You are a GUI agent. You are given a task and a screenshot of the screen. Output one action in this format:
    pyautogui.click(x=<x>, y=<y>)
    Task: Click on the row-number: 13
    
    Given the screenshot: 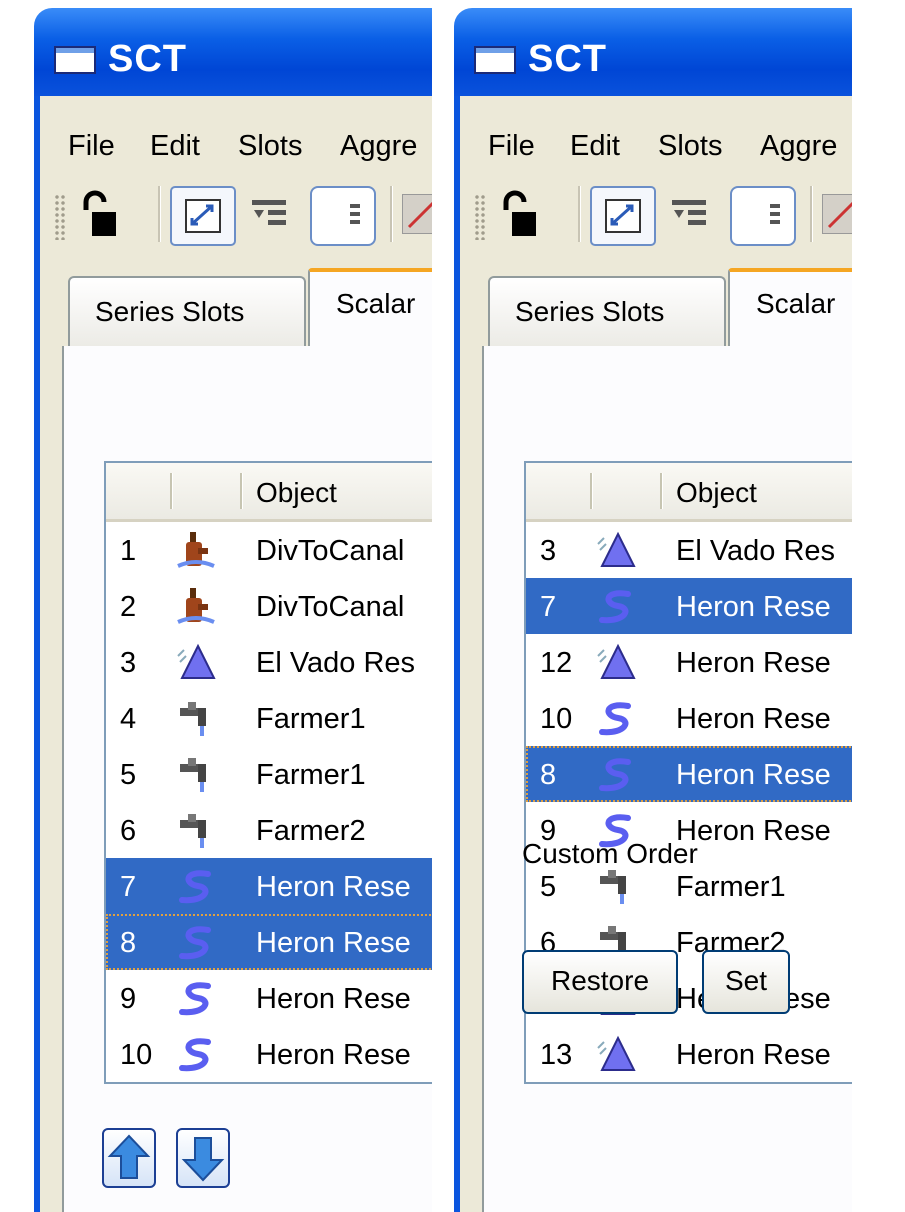 What is the action you would take?
    pyautogui.click(x=556, y=1055)
    